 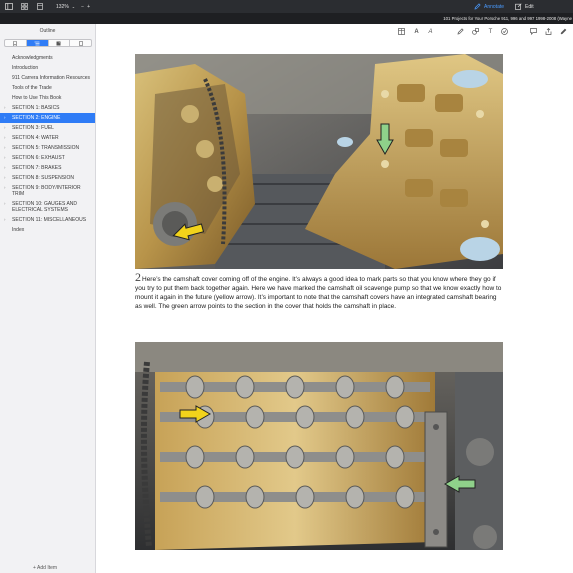 What do you see at coordinates (47, 31) in the screenshot?
I see `sidebar-title: Outline` at bounding box center [47, 31].